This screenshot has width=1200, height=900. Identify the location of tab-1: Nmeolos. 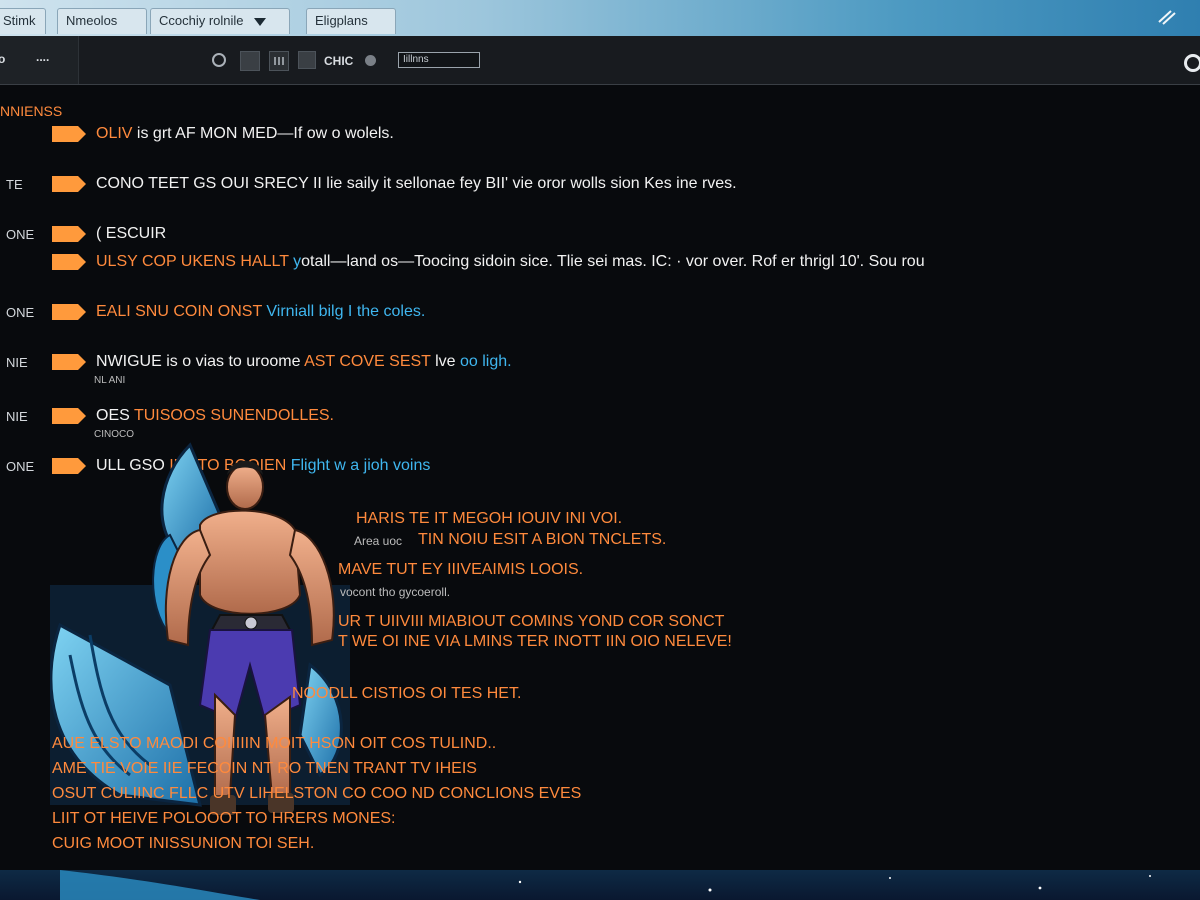
(102, 21).